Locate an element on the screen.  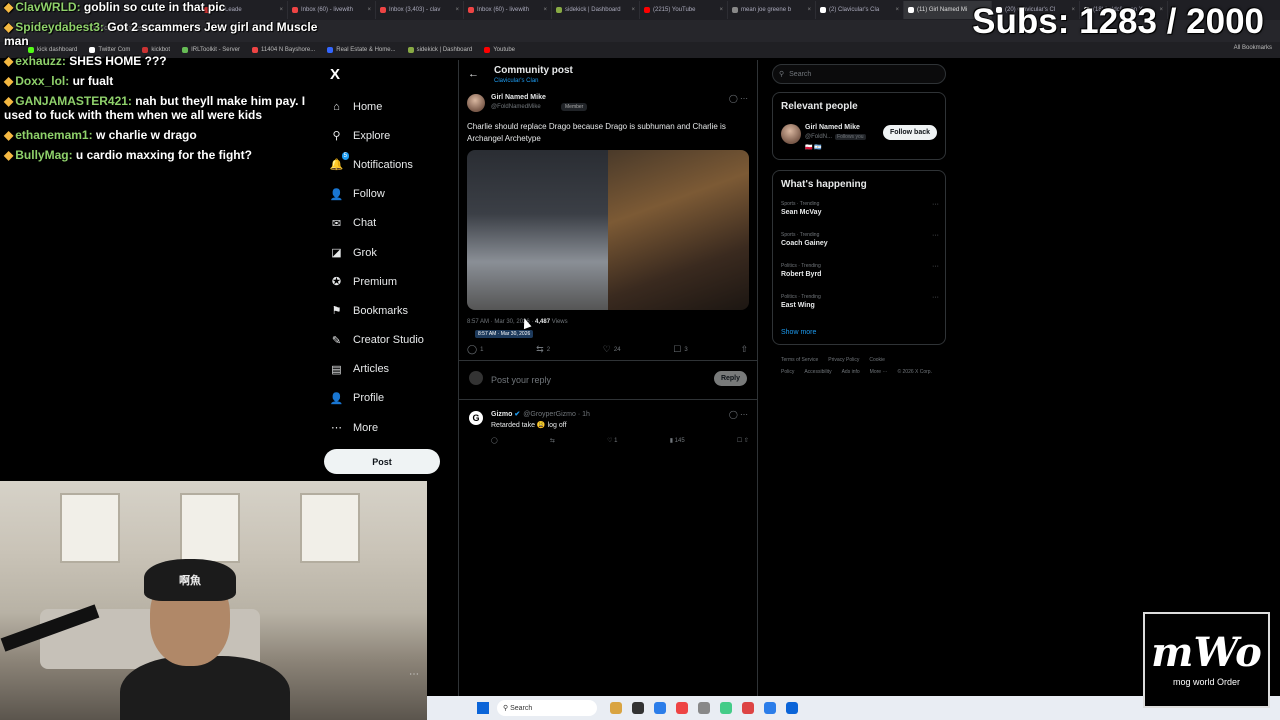
reply-bookmark-share: ☐ ⇧ is located at coordinates (743, 440).